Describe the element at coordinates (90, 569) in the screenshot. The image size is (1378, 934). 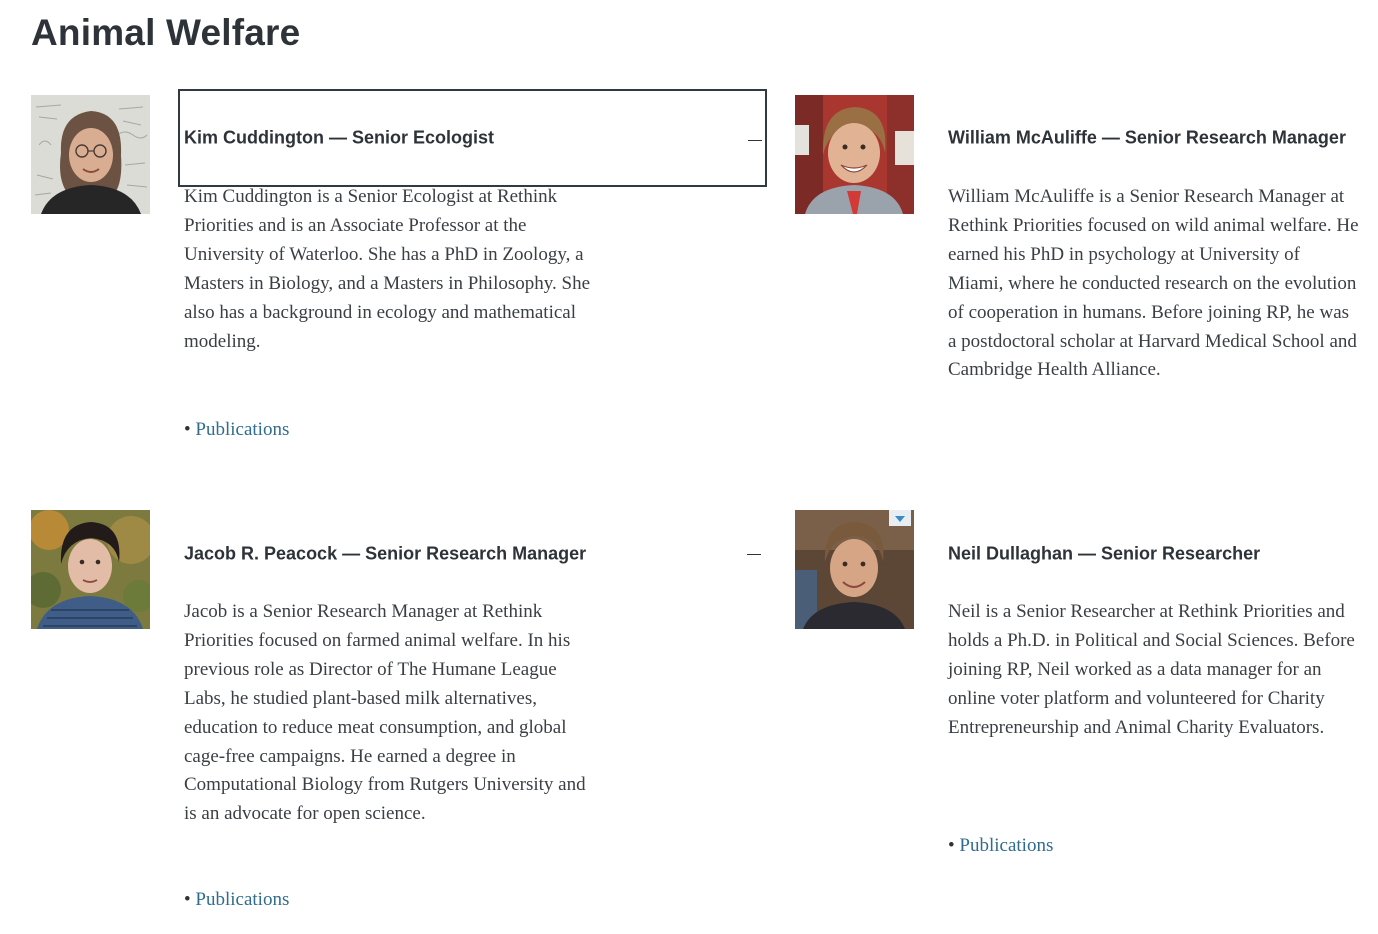
I see `member-photo-jacob-peacock` at that location.